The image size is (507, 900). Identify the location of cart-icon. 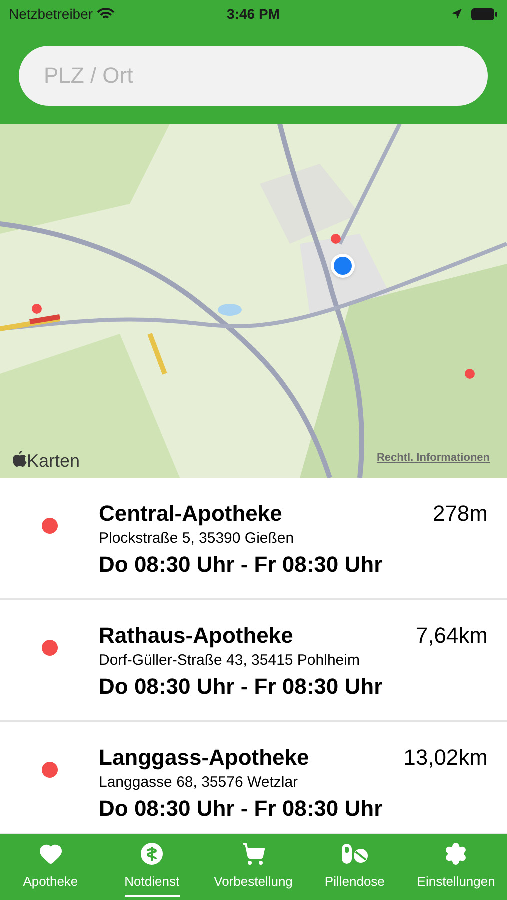
(254, 854).